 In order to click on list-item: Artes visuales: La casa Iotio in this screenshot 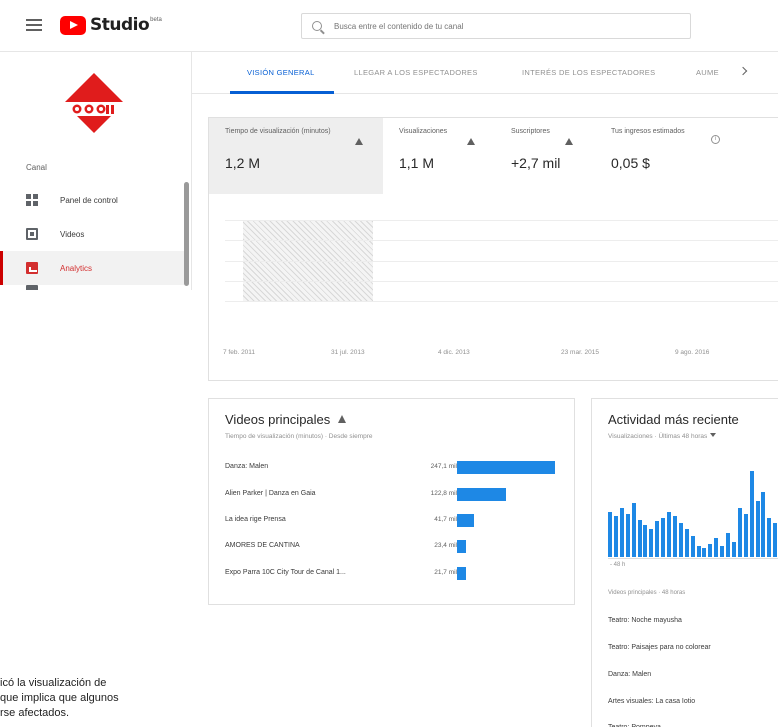, I will do `click(651, 701)`.